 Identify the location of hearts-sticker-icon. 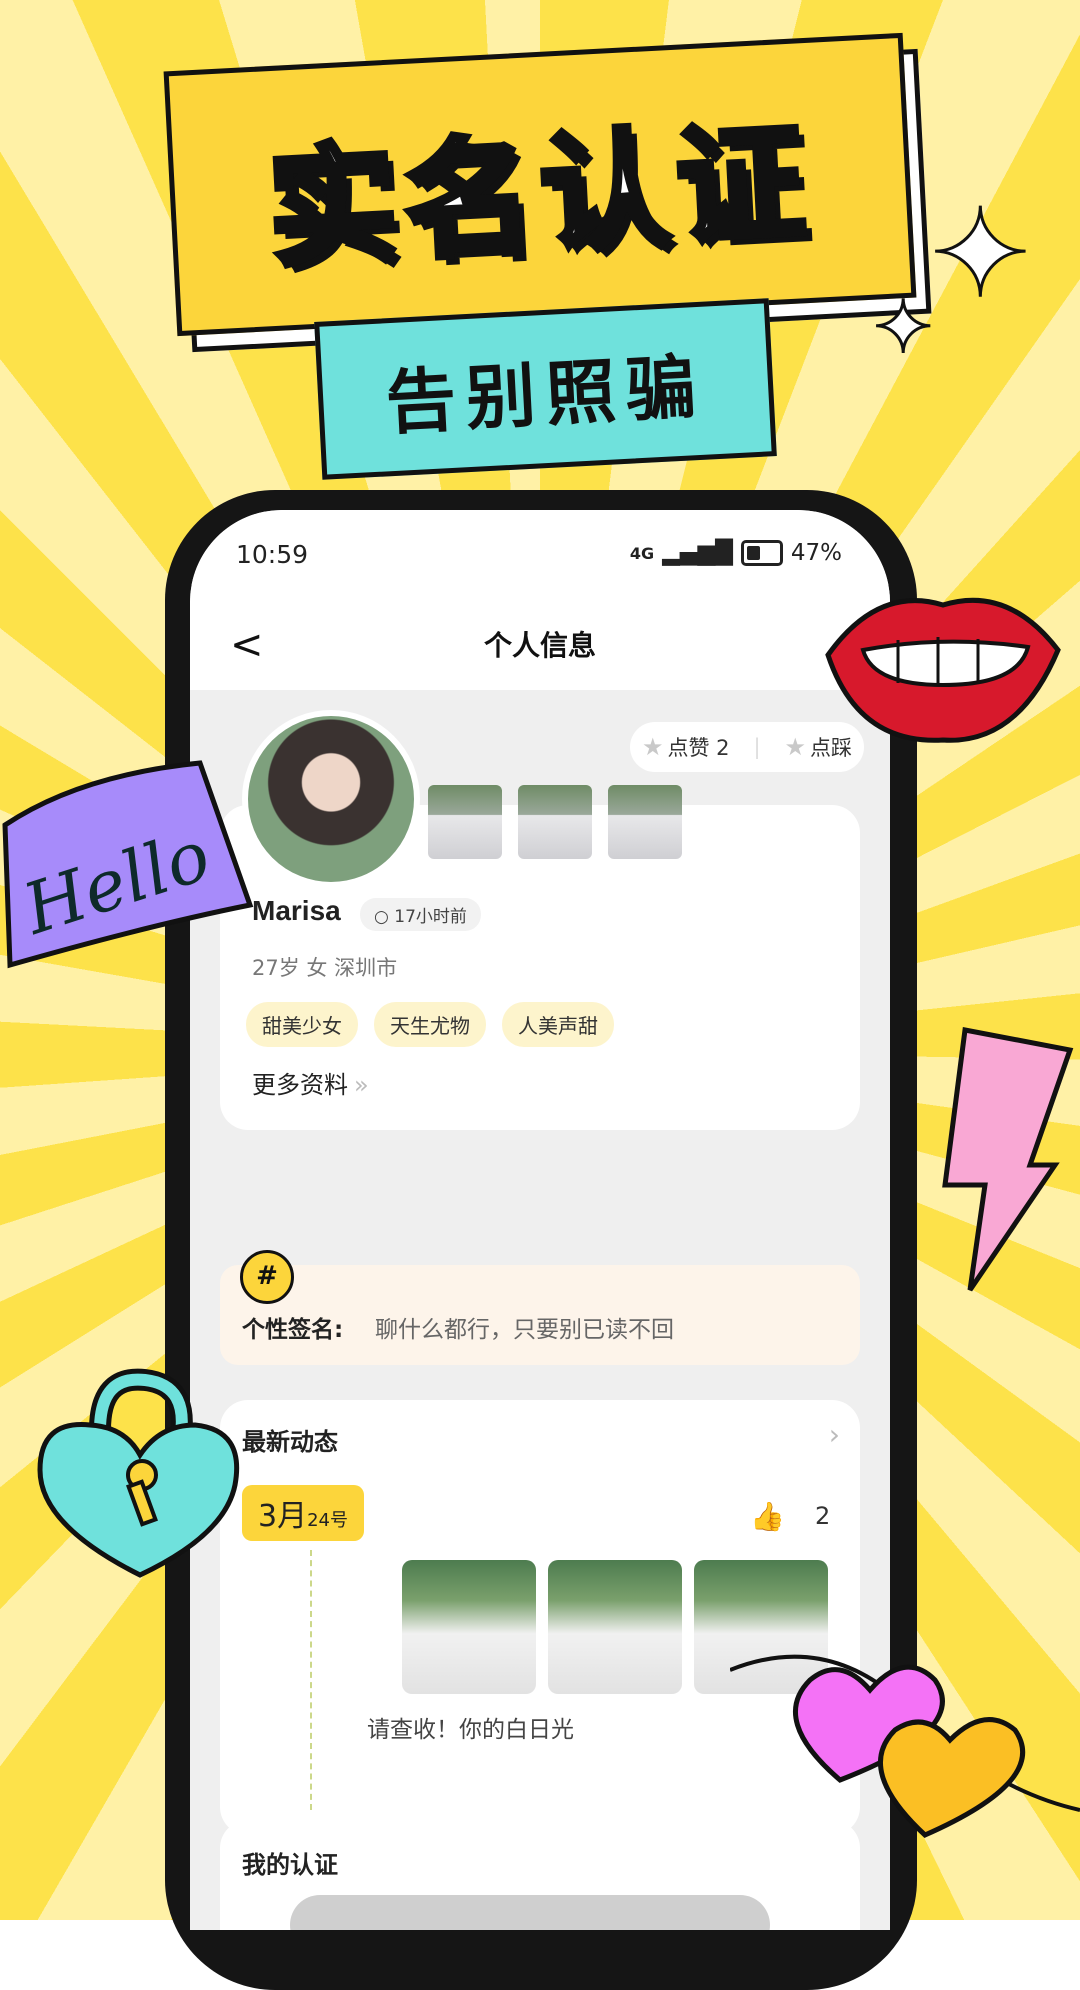
(905, 1746).